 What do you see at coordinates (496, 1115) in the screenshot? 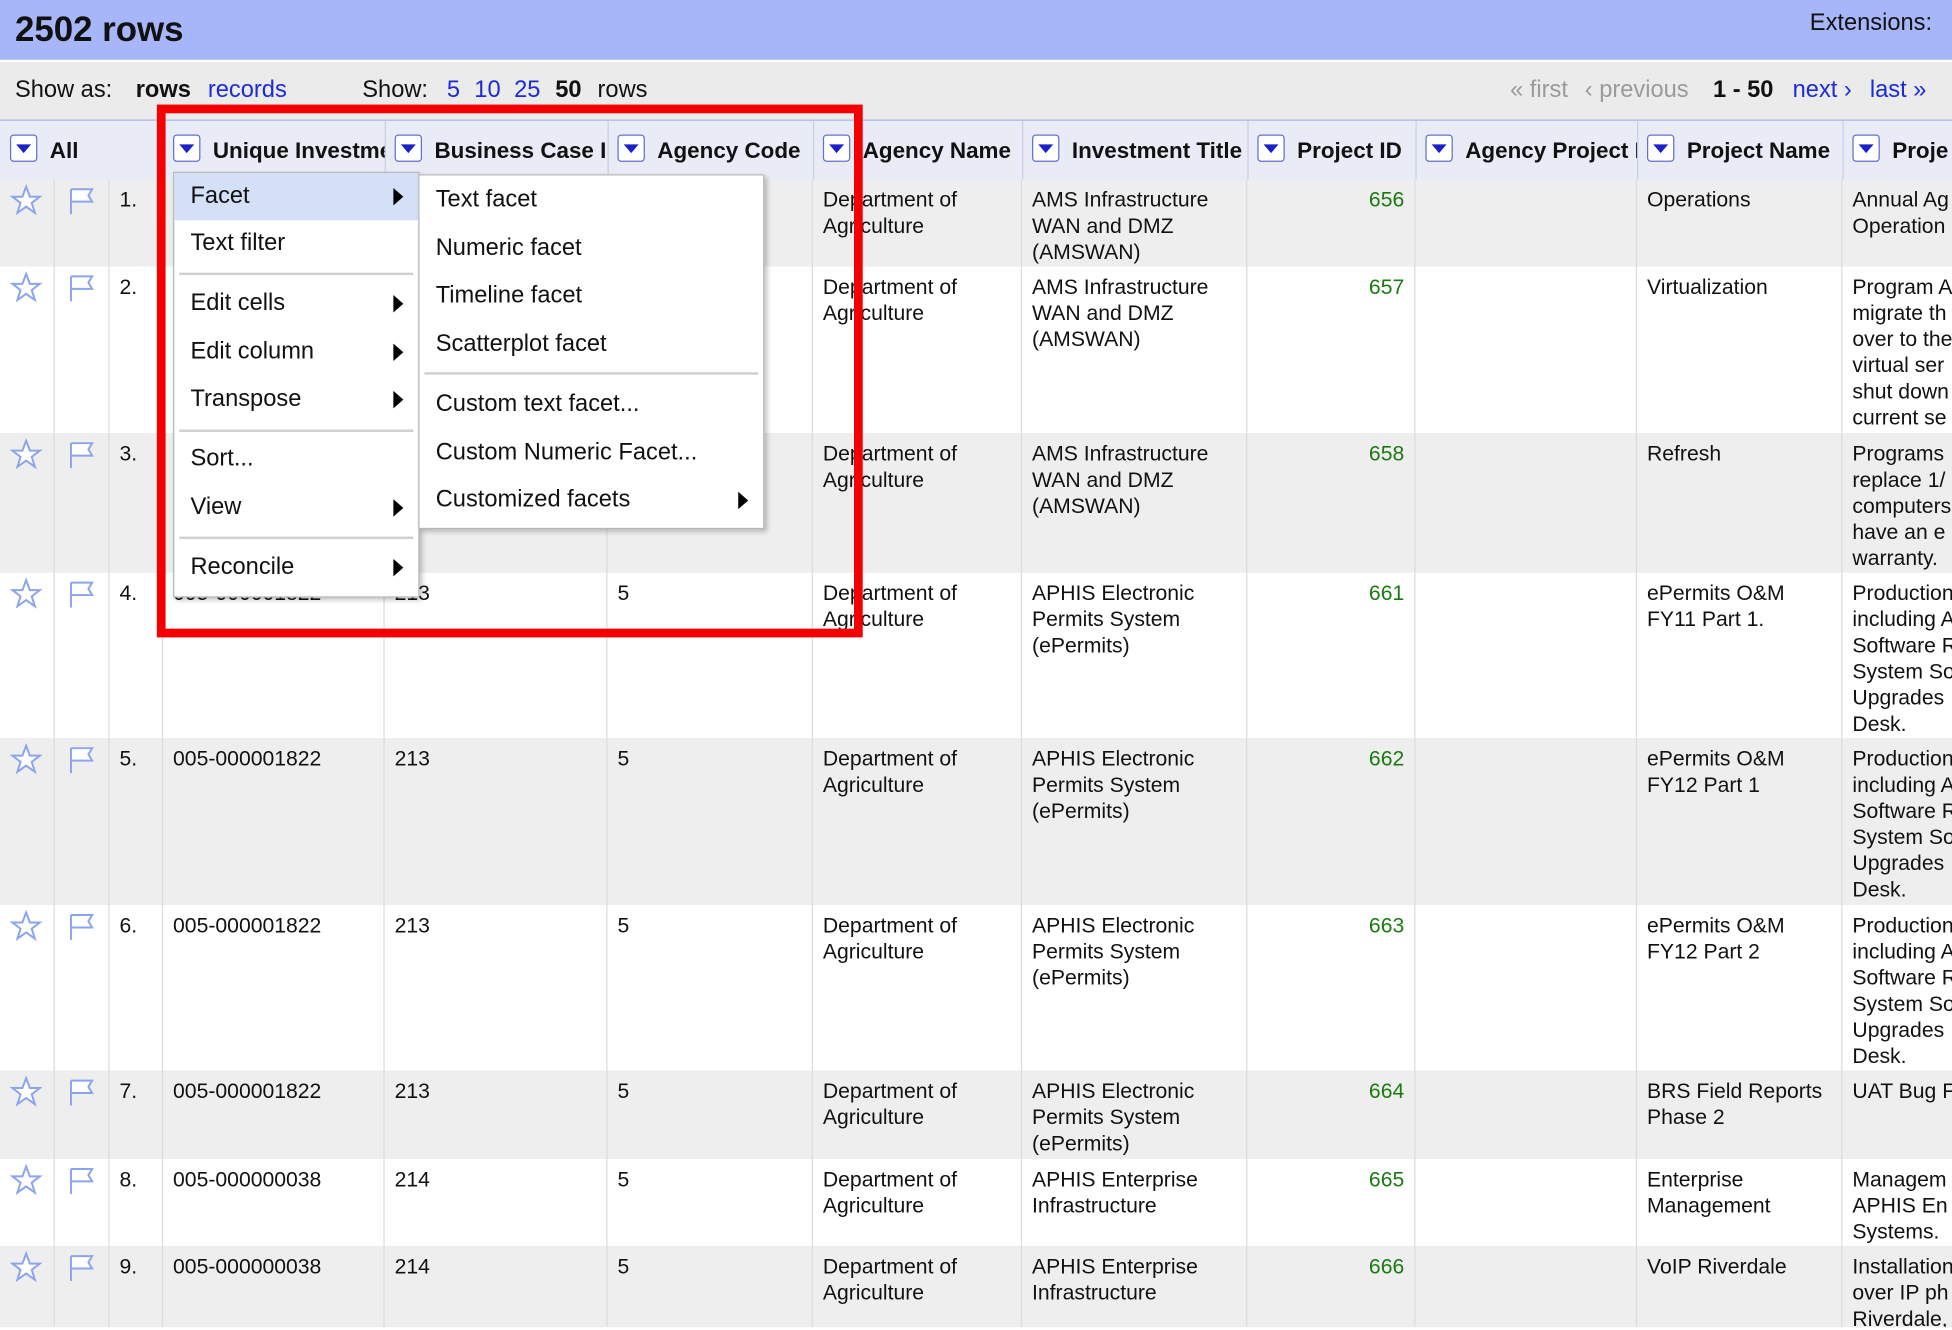
I see `cell-bc: 213` at bounding box center [496, 1115].